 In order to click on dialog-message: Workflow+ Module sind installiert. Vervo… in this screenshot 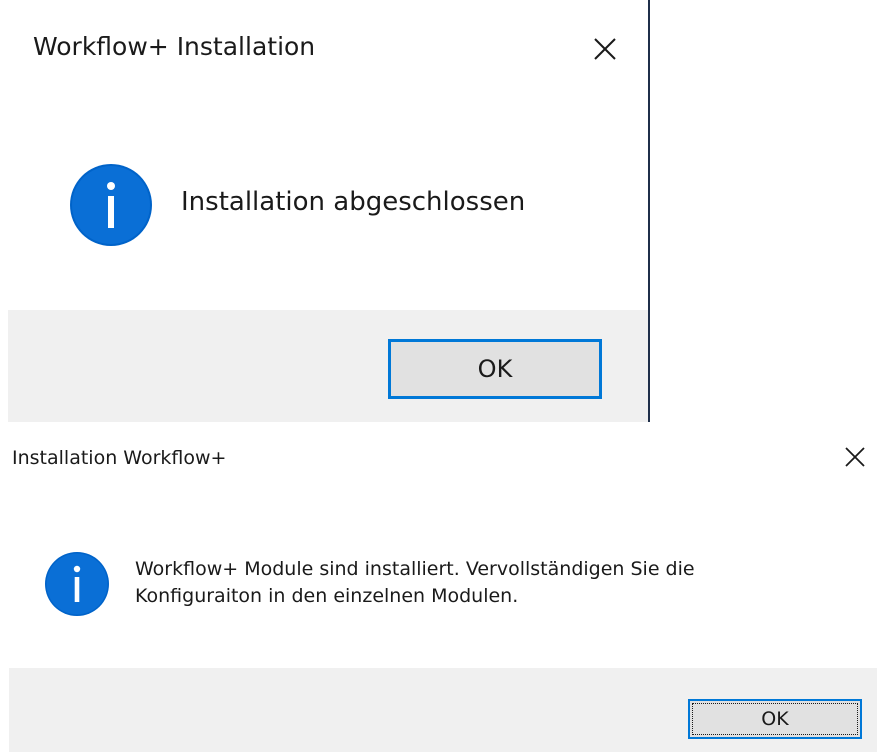, I will do `click(495, 583)`.